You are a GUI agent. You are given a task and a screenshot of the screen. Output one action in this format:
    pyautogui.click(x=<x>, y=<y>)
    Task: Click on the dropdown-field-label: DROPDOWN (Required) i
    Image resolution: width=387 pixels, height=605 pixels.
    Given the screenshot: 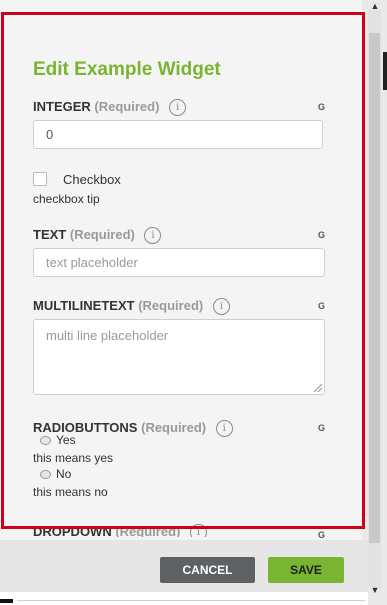 What is the action you would take?
    pyautogui.click(x=120, y=528)
    